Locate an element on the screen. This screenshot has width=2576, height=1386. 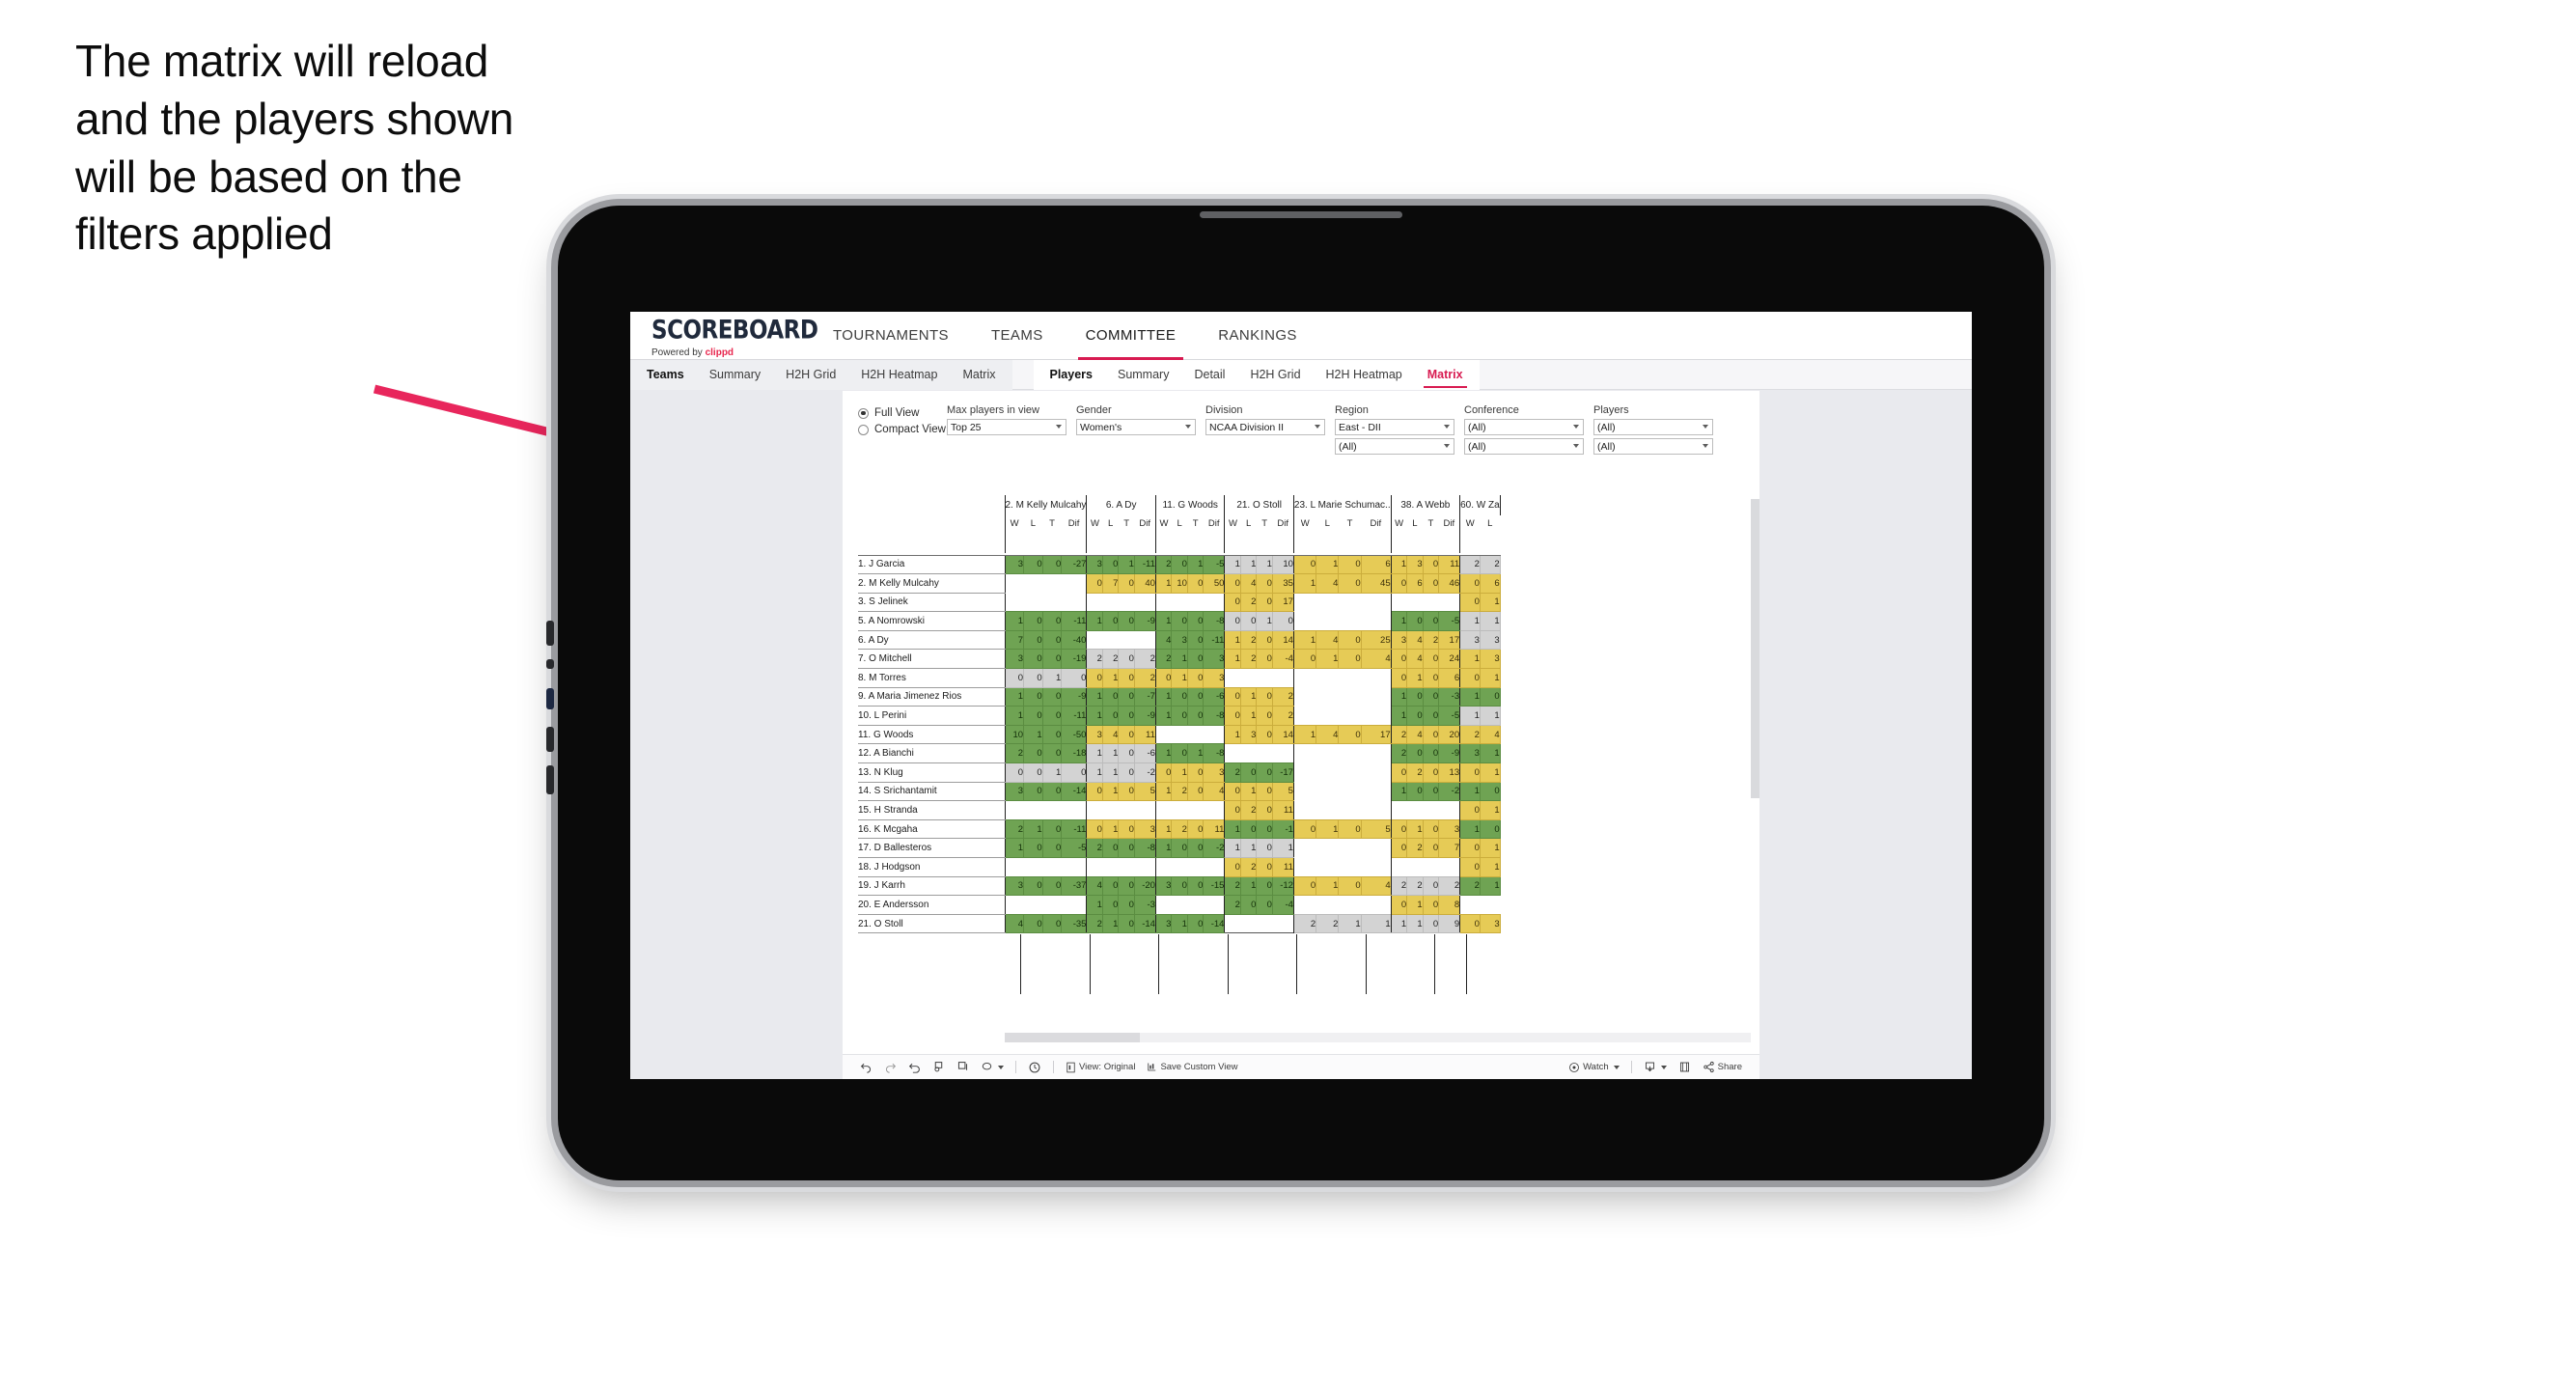
nav-tab-tournaments: TOURNAMENTS is located at coordinates (891, 336).